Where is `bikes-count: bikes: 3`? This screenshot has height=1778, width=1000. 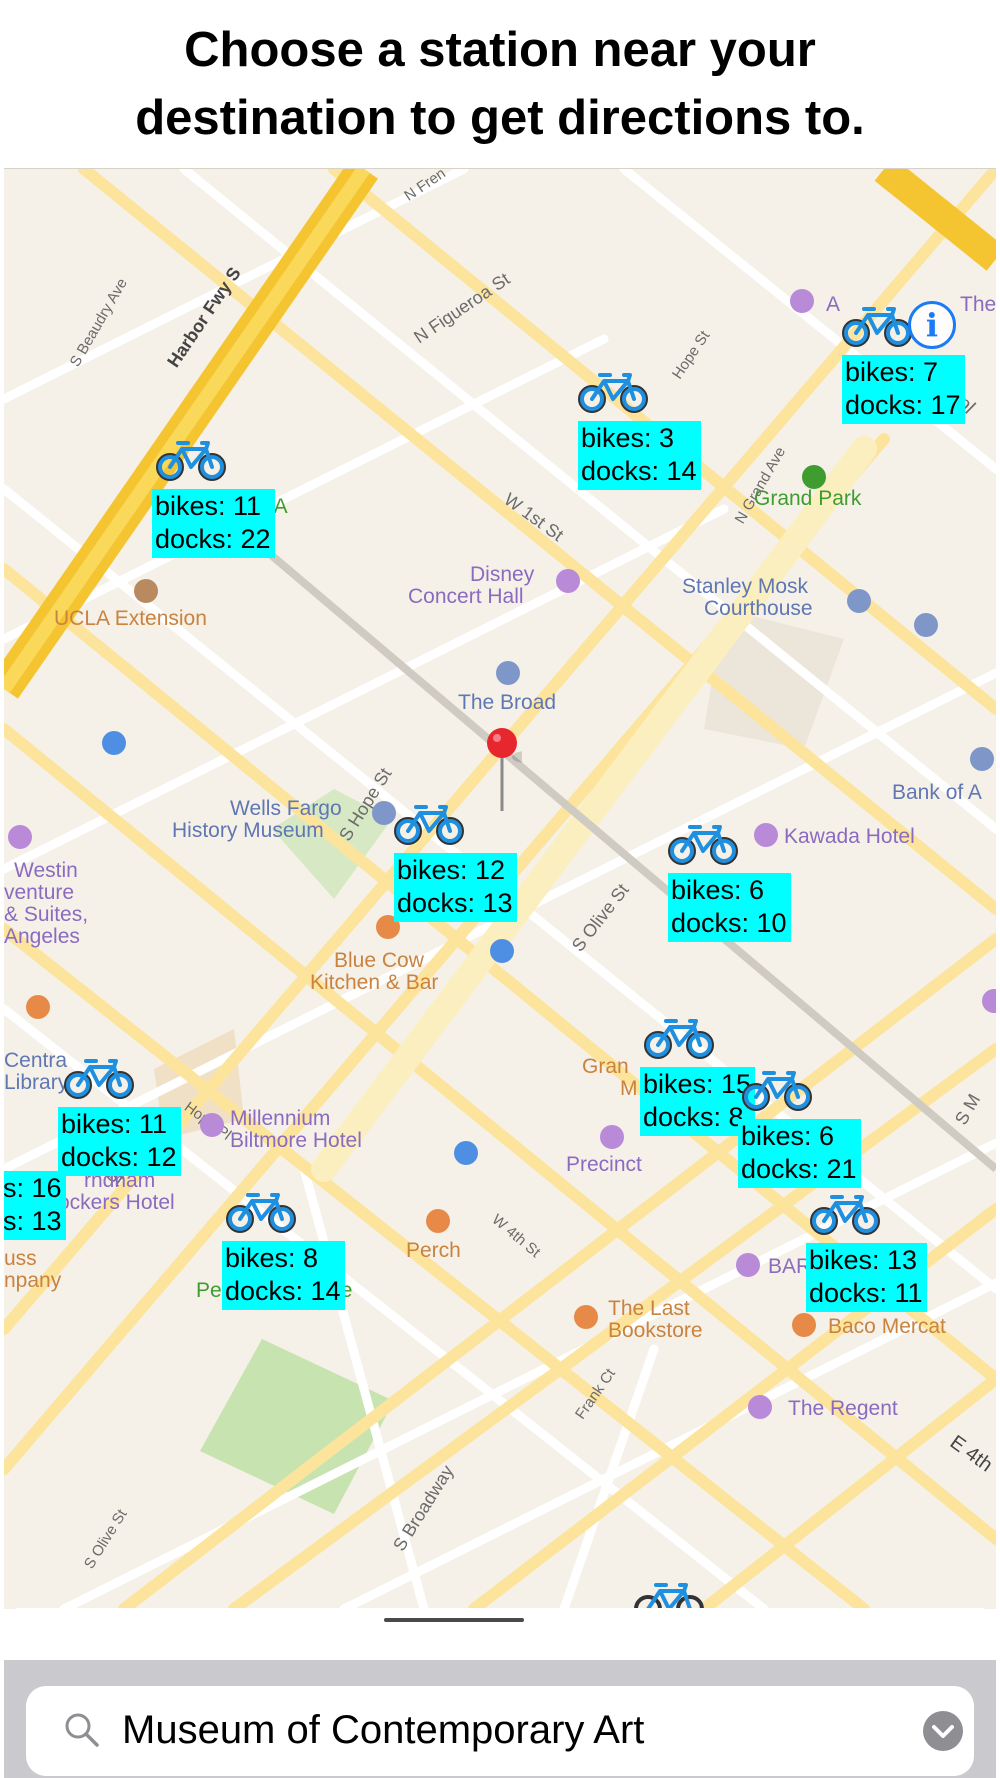 bikes-count: bikes: 3 is located at coordinates (628, 438).